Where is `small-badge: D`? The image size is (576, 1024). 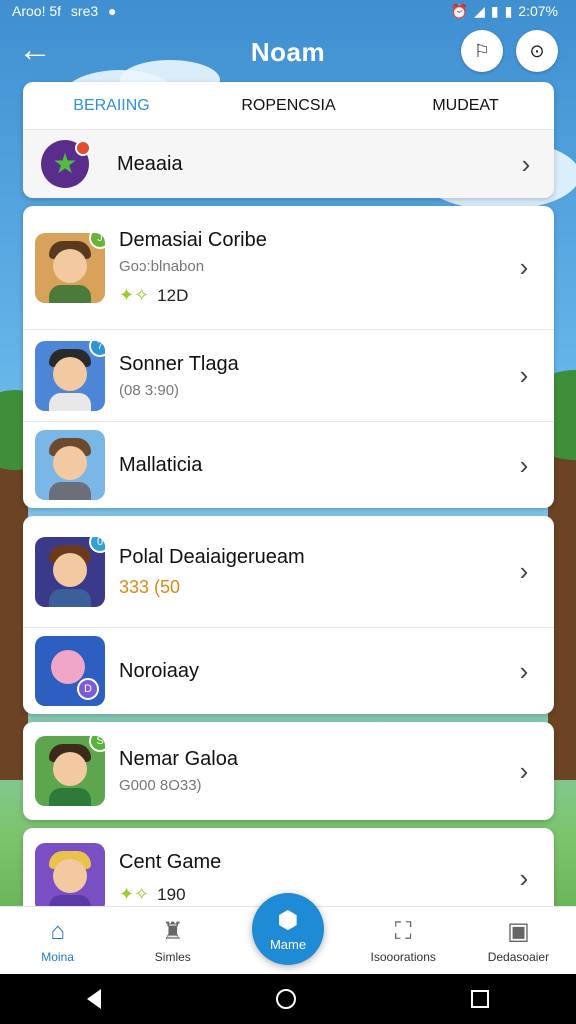 small-badge: D is located at coordinates (88, 689).